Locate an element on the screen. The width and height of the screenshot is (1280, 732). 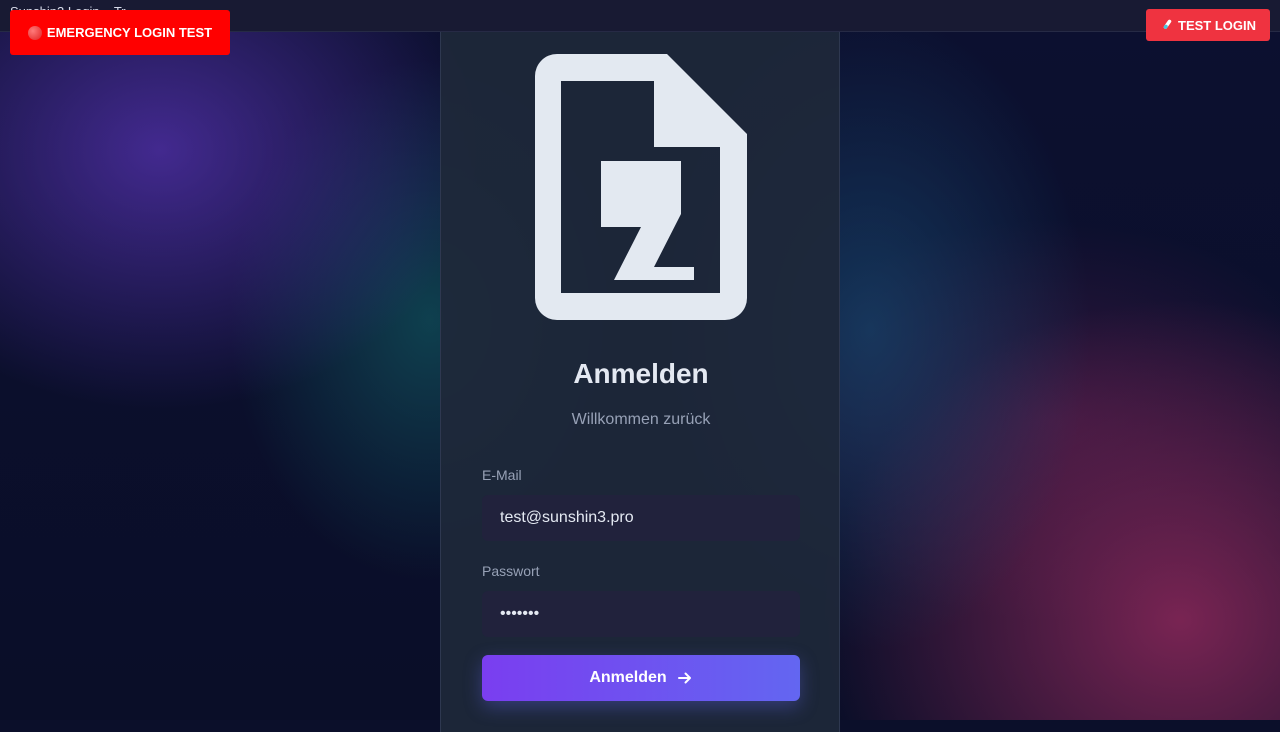
document-logo-icon is located at coordinates (641, 187).